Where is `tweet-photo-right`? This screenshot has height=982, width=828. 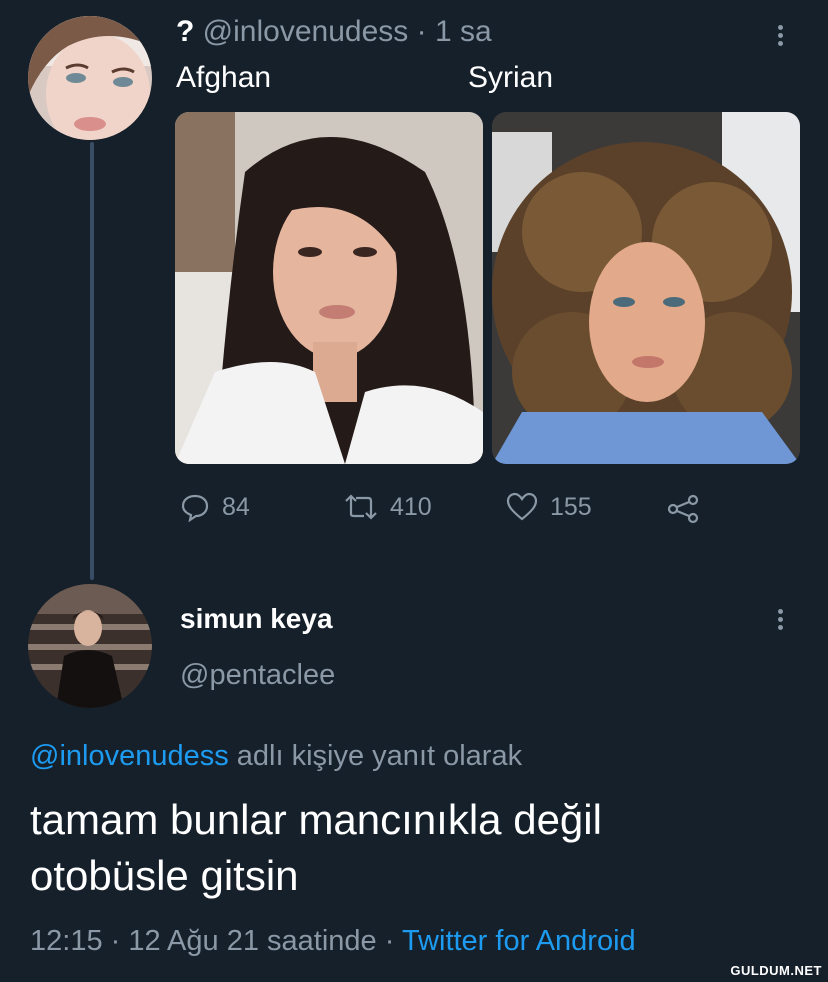 tweet-photo-right is located at coordinates (646, 288).